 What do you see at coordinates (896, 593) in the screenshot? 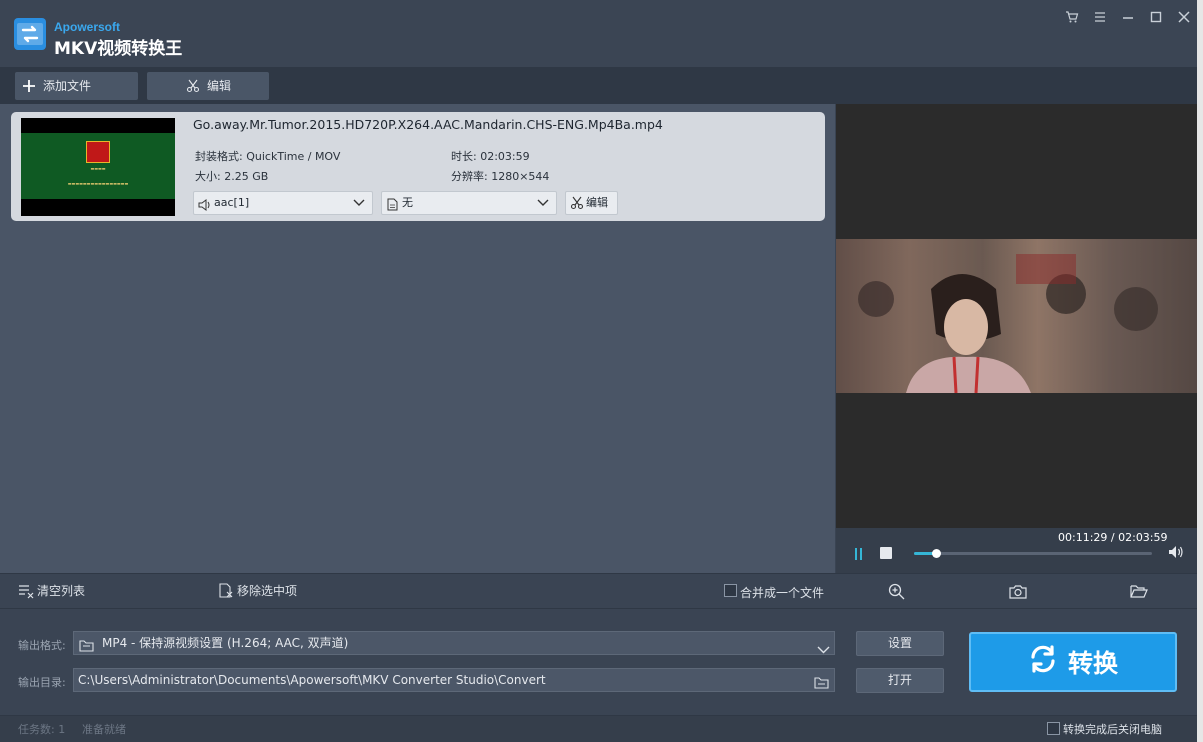
I see `zoom-in-icon` at bounding box center [896, 593].